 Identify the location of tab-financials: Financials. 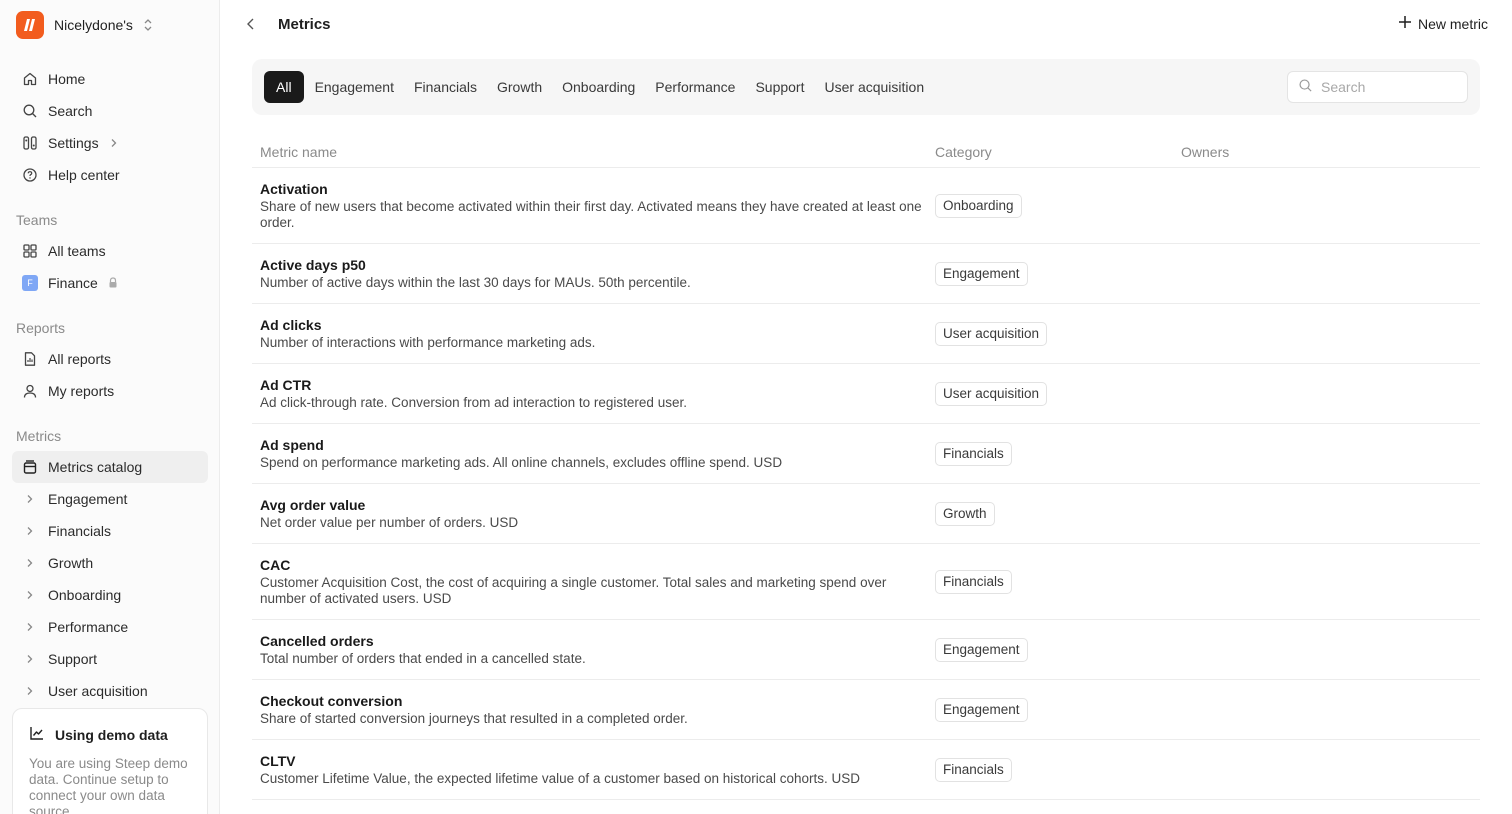
(445, 87).